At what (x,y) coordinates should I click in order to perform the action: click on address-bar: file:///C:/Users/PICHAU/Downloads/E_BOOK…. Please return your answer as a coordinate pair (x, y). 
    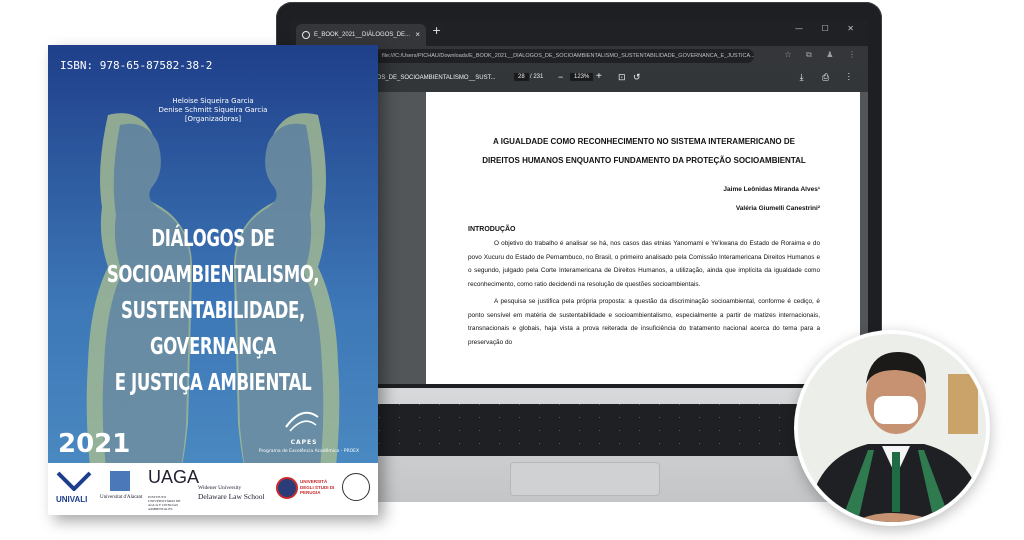
    Looking at the image, I should click on (564, 56).